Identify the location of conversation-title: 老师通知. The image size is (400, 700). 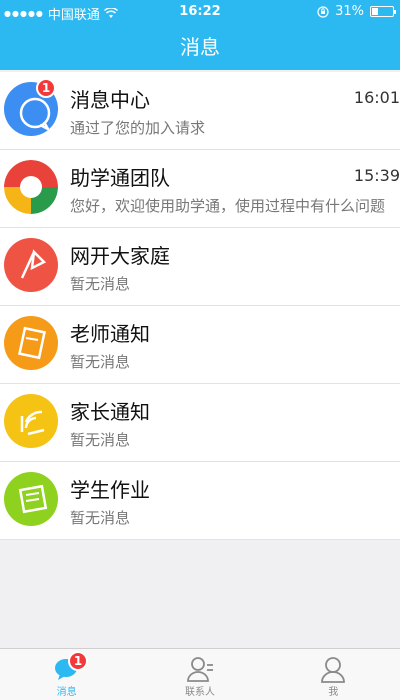
(110, 334).